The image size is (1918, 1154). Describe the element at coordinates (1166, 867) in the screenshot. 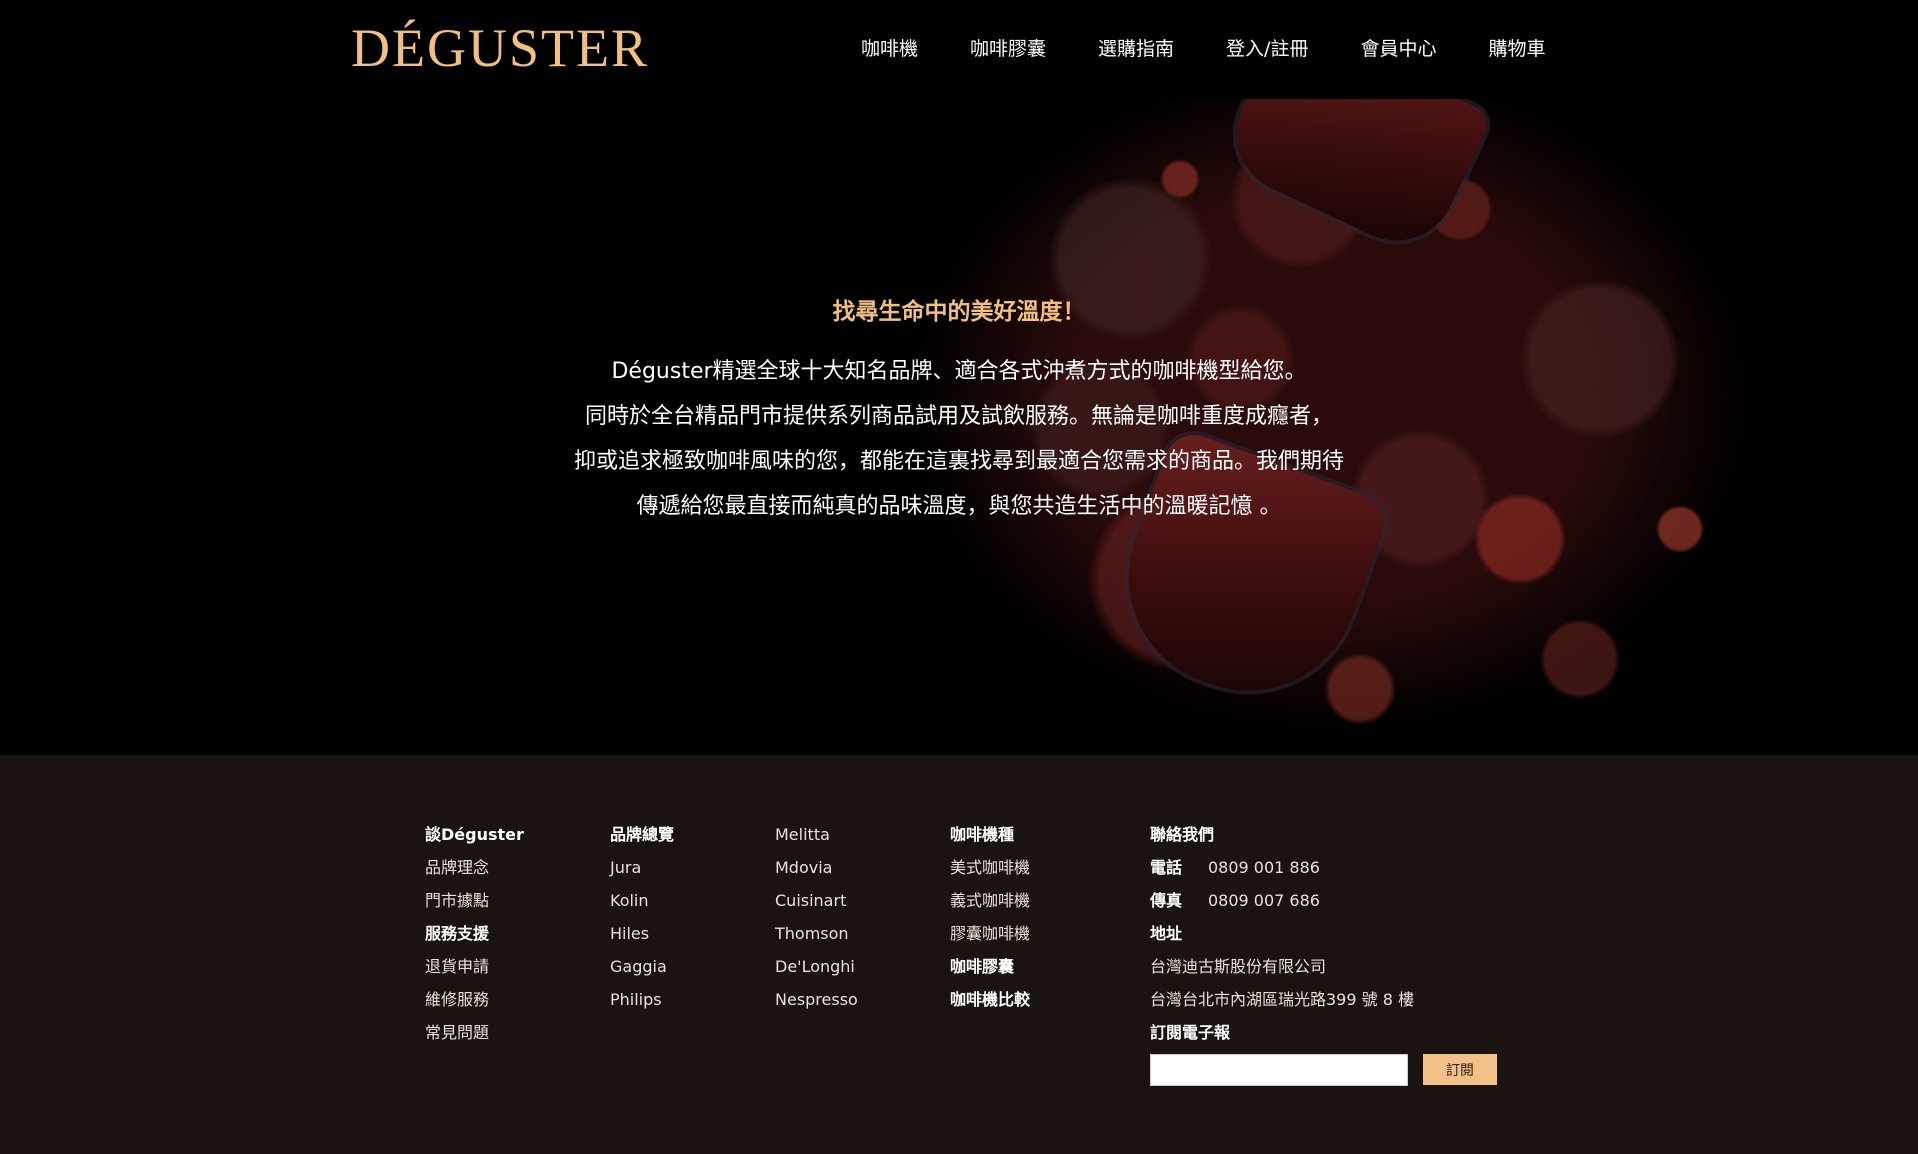

I see `phone-label: 電話` at that location.